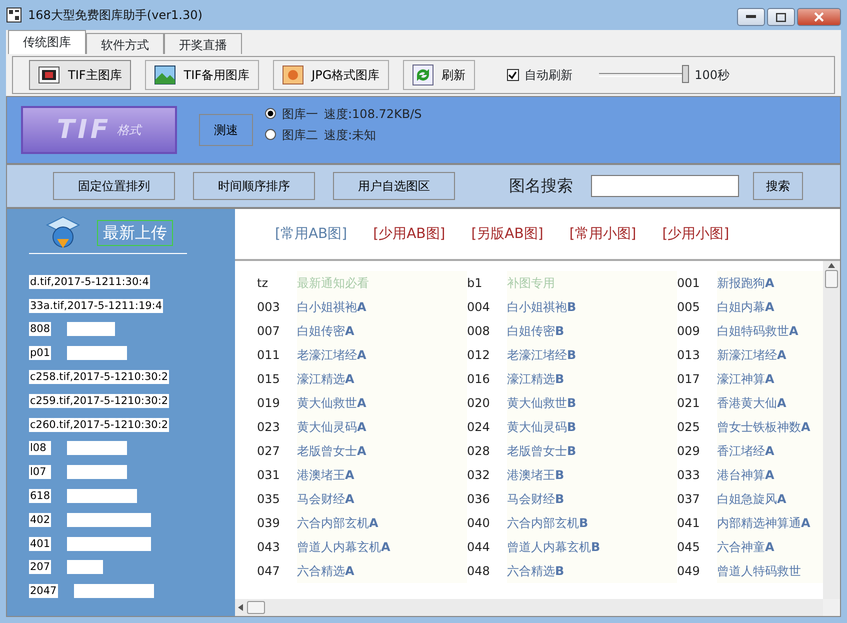 This screenshot has height=623, width=847. I want to click on entry-link: 香港黄大仙A, so click(770, 403).